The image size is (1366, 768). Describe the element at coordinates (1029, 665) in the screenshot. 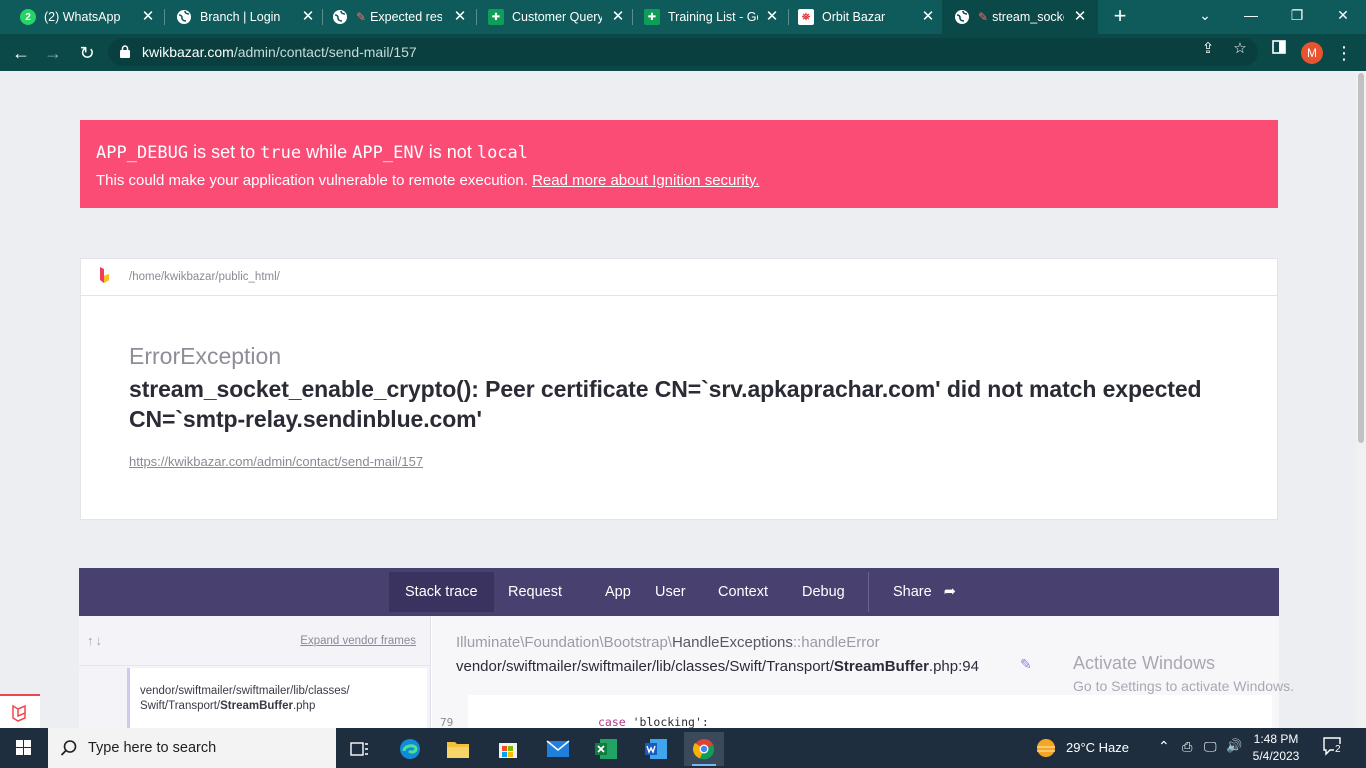

I see `edit-pencil-icon: ✎` at that location.